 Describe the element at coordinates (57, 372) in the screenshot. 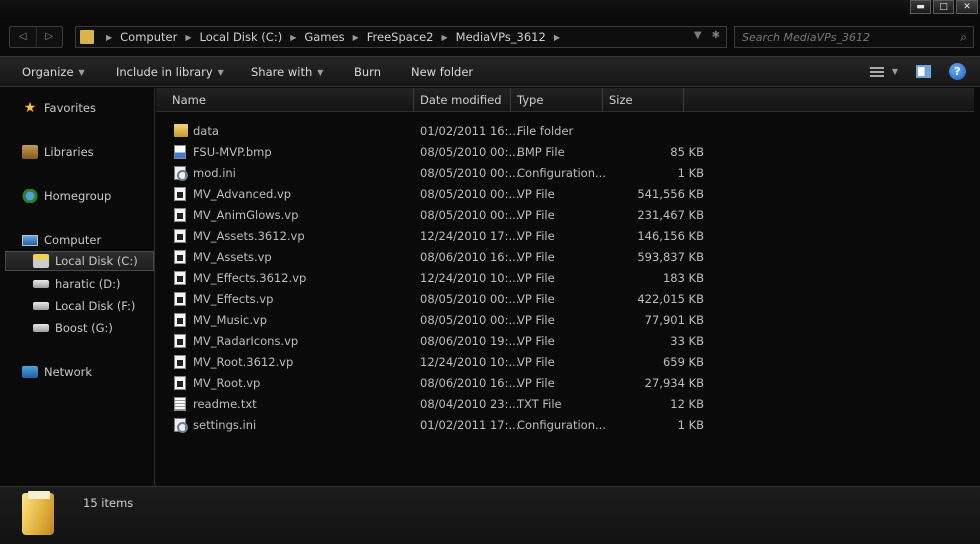

I see `sidebar-item-network: Network` at that location.